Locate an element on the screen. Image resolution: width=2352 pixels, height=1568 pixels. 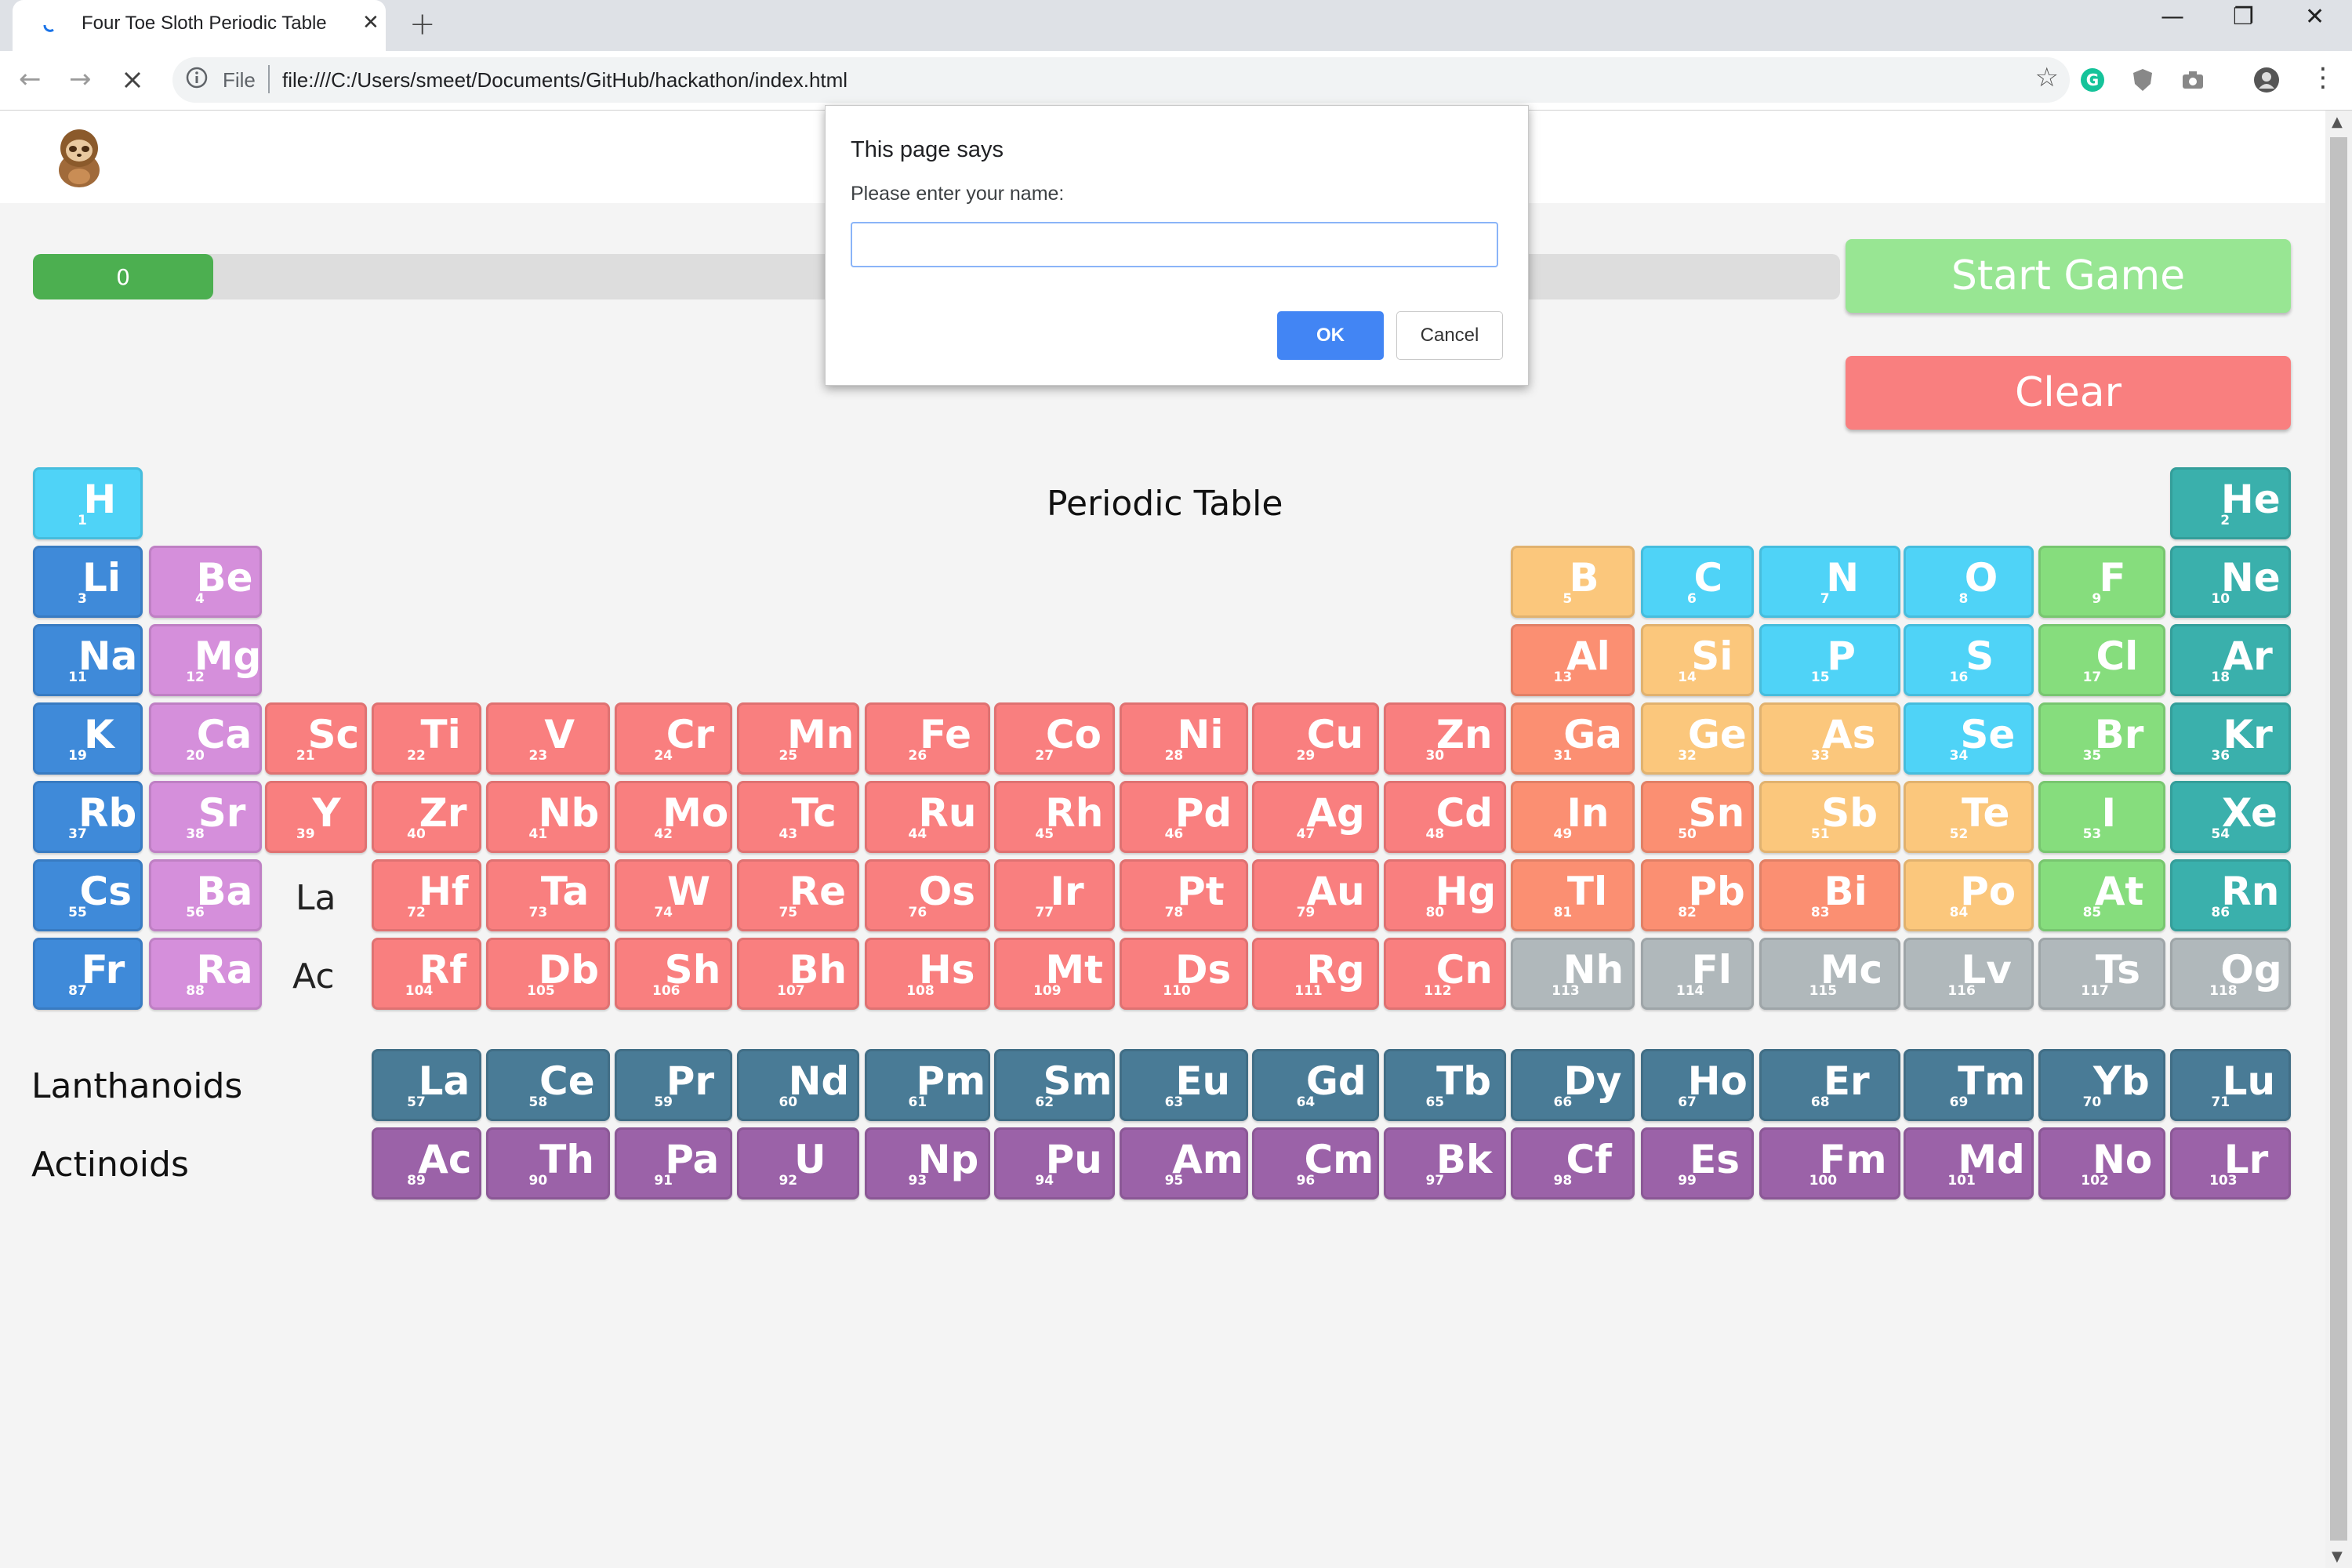
element-tile-hs: 108 Hs is located at coordinates (927, 974).